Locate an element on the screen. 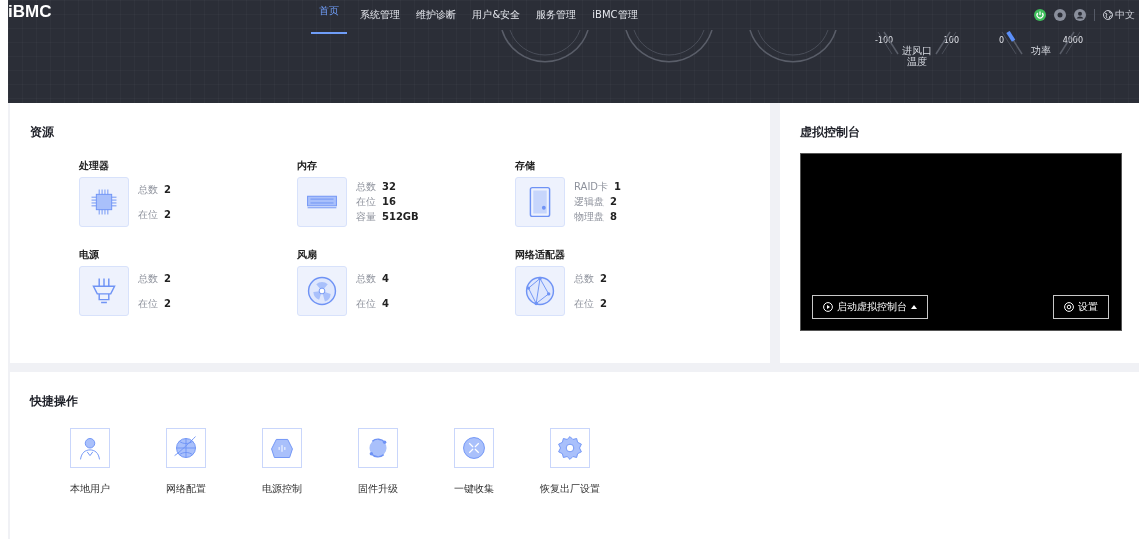  nav-tab: iBMC管理 is located at coordinates (615, 16).